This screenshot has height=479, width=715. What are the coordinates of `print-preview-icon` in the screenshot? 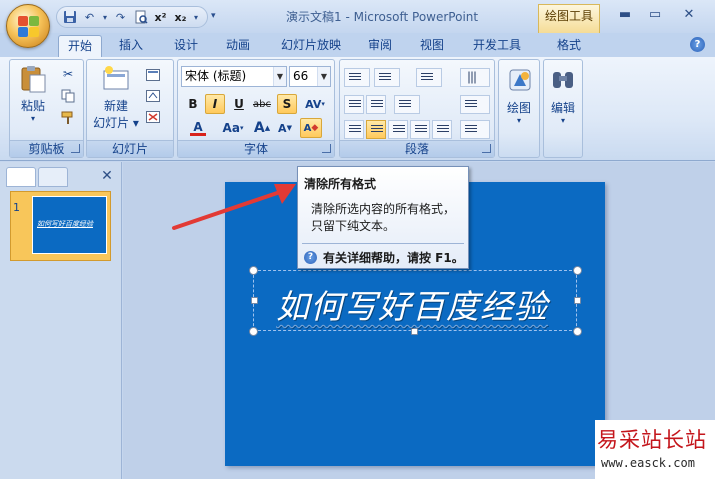 It's located at (140, 17).